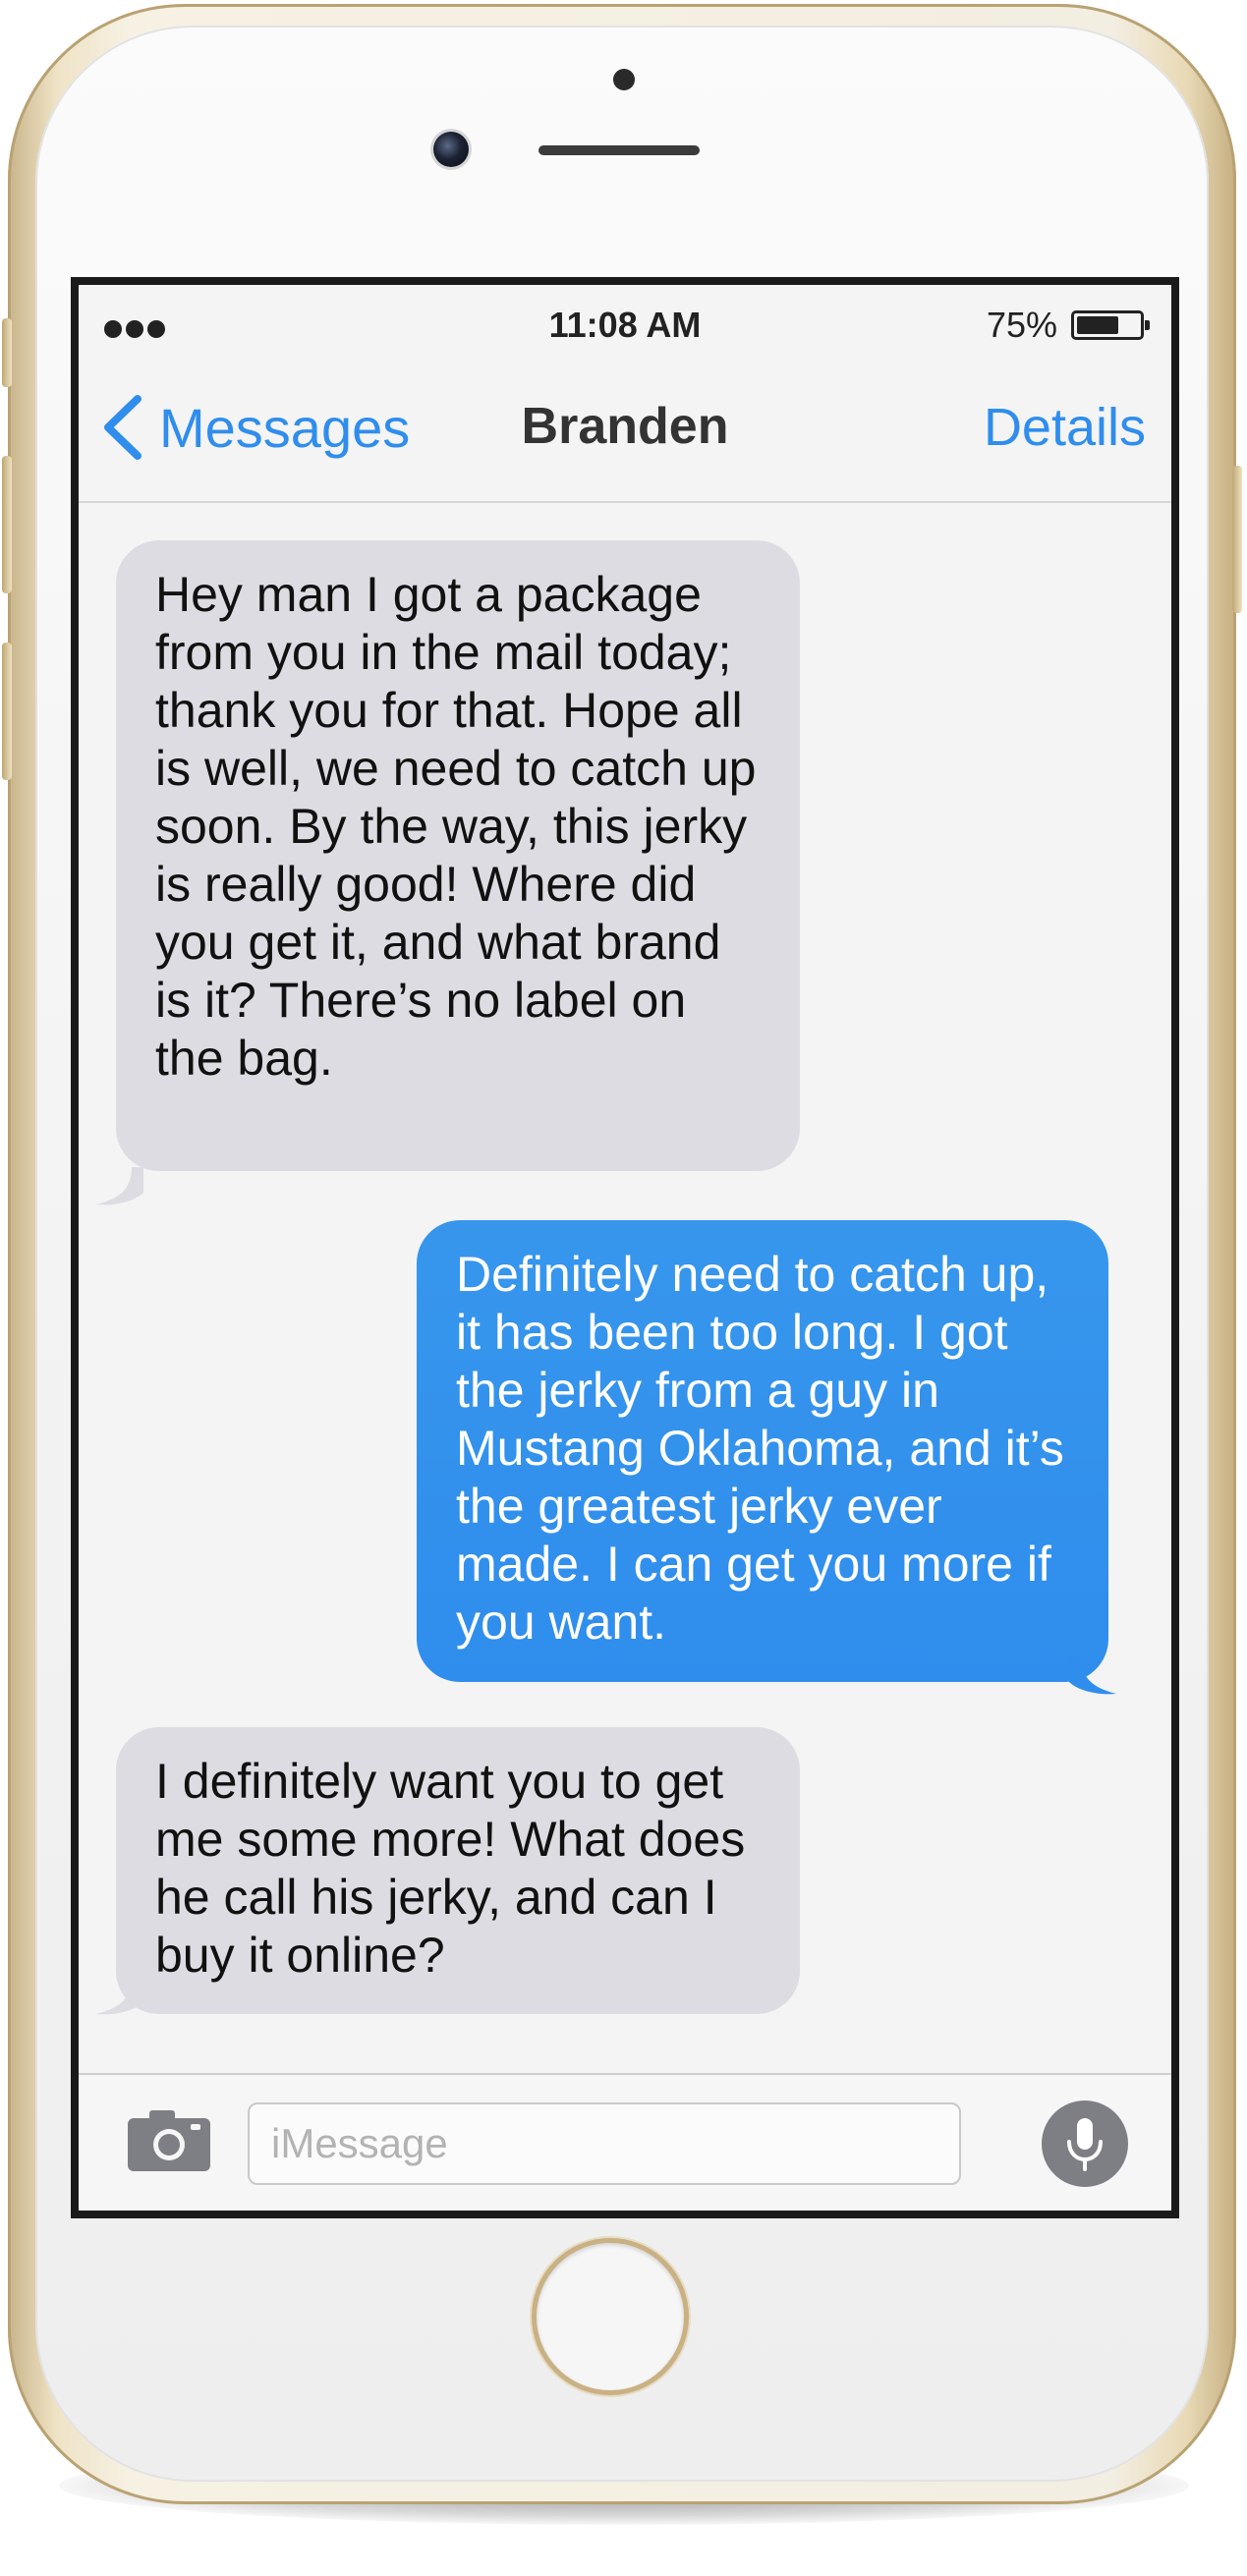 The height and width of the screenshot is (2576, 1247). What do you see at coordinates (624, 79) in the screenshot?
I see `proximity-sensor` at bounding box center [624, 79].